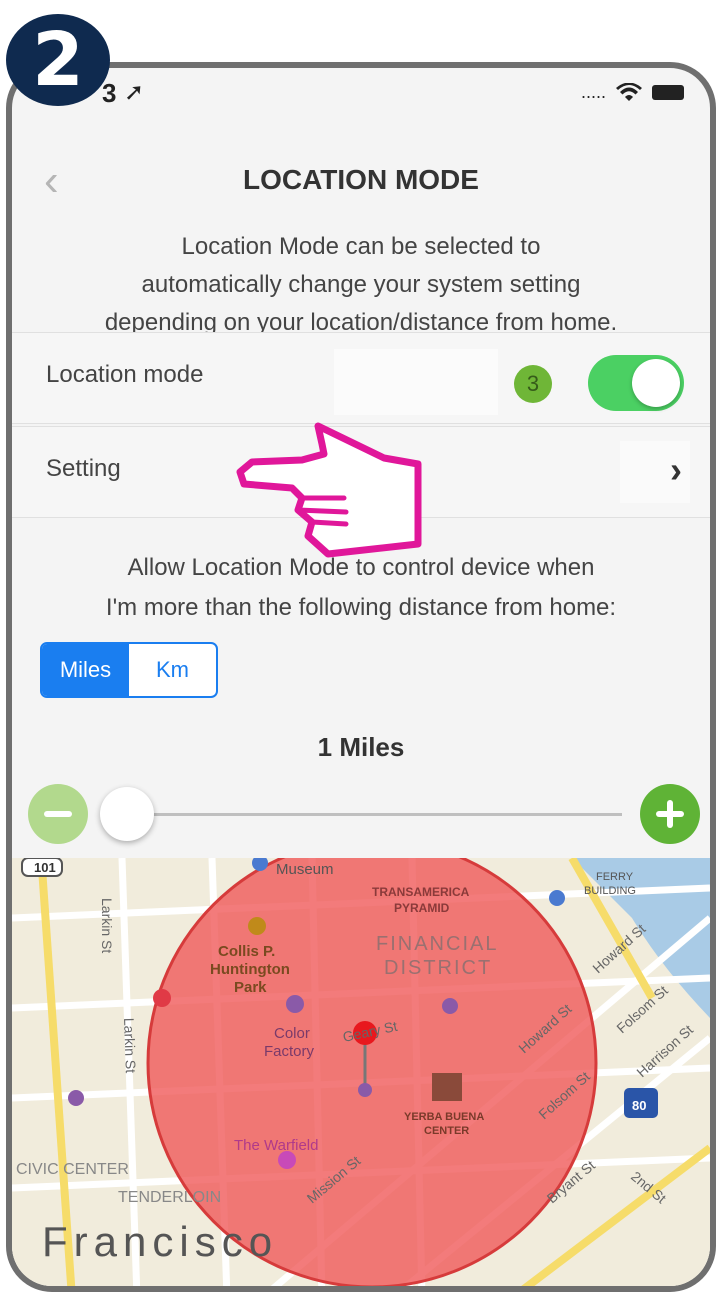 This screenshot has height=1292, width=716. What do you see at coordinates (656, 383) in the screenshot?
I see `toggle-knob` at bounding box center [656, 383].